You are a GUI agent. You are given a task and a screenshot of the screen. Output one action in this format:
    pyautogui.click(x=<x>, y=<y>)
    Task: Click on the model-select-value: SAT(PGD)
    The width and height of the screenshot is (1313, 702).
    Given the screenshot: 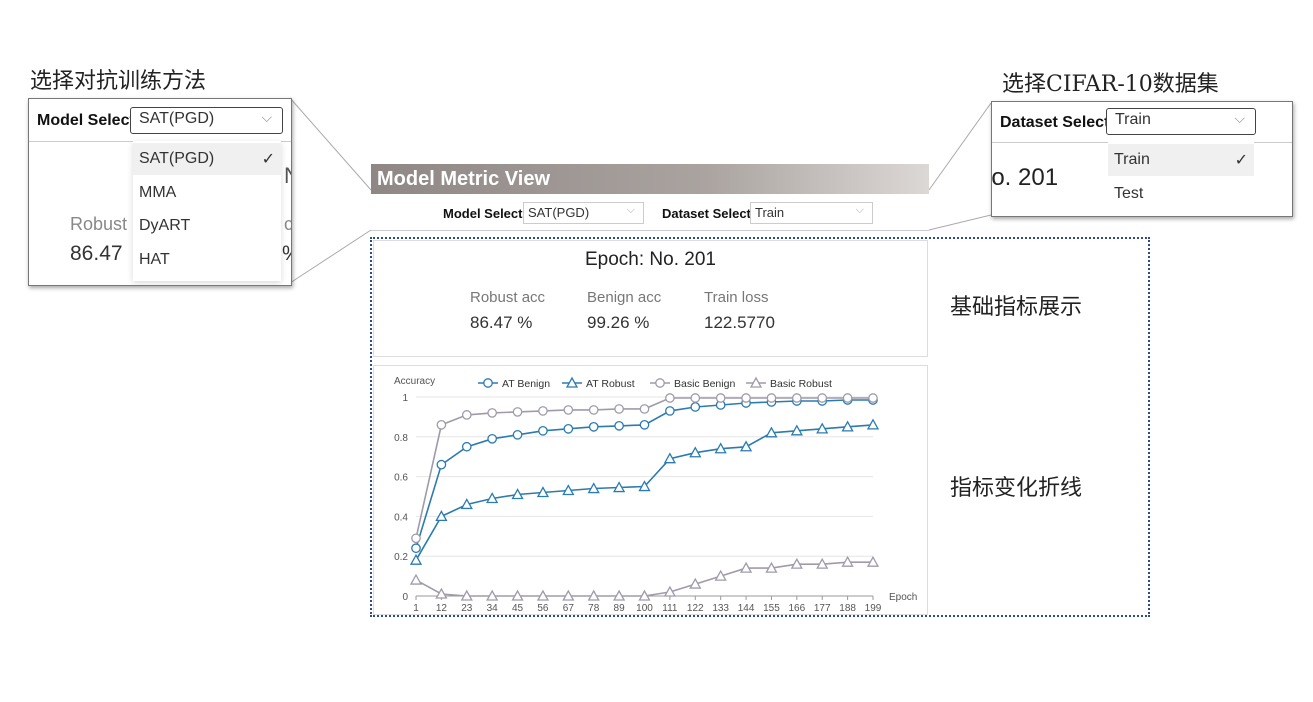 What is the action you would take?
    pyautogui.click(x=177, y=118)
    